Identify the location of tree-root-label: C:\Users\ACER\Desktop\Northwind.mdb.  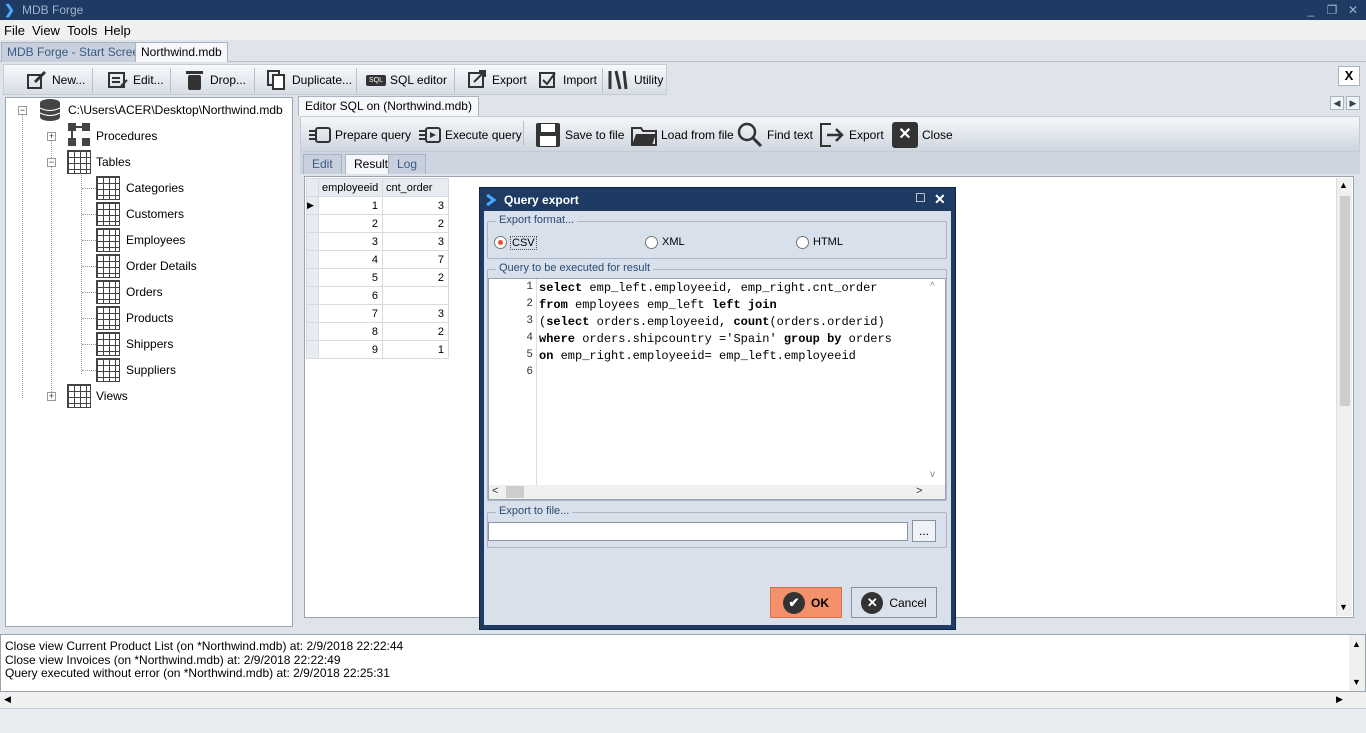
(175, 110).